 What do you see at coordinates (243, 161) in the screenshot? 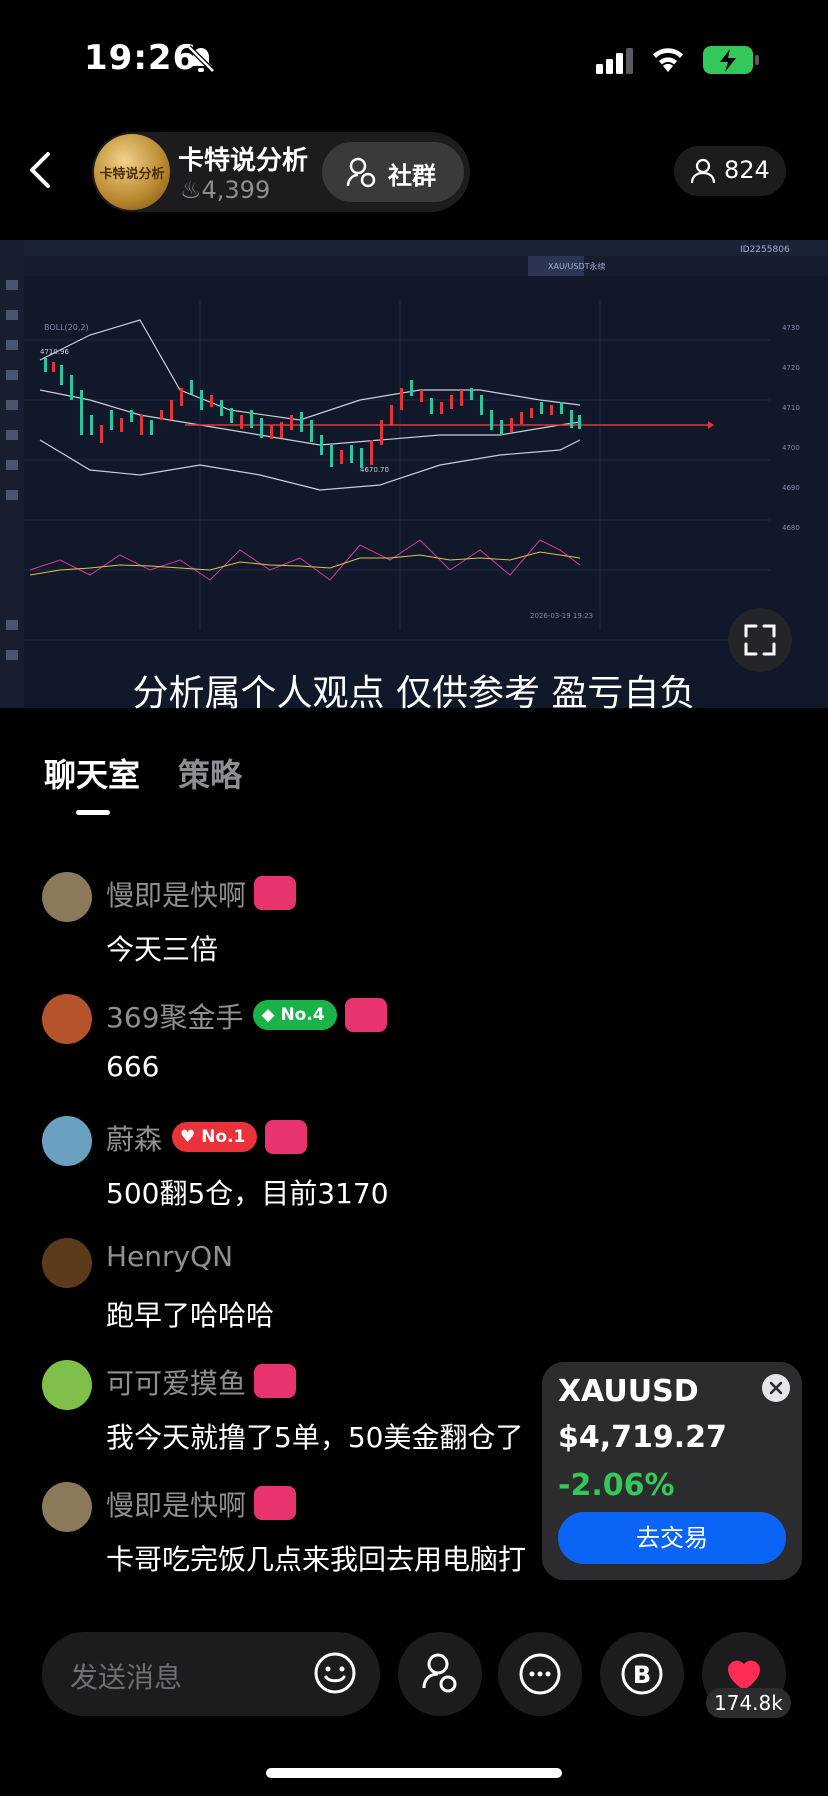
I see `host-name: 卡特说分析` at bounding box center [243, 161].